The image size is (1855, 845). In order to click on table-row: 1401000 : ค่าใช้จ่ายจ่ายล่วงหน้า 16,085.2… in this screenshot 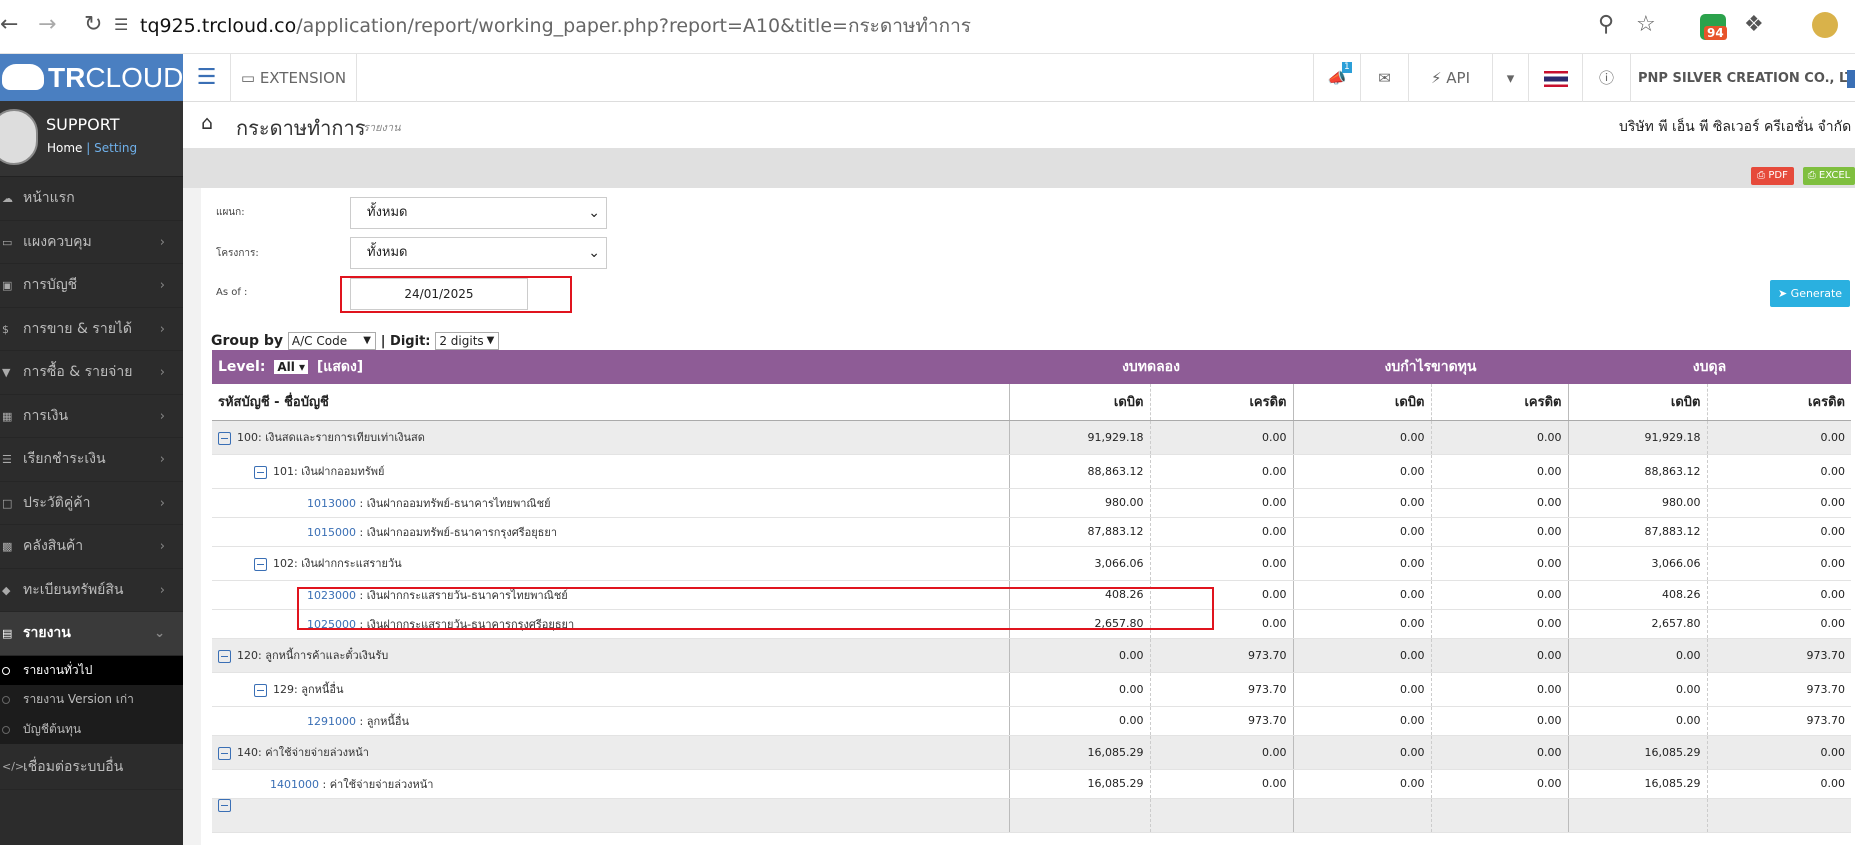, I will do `click(1031, 784)`.